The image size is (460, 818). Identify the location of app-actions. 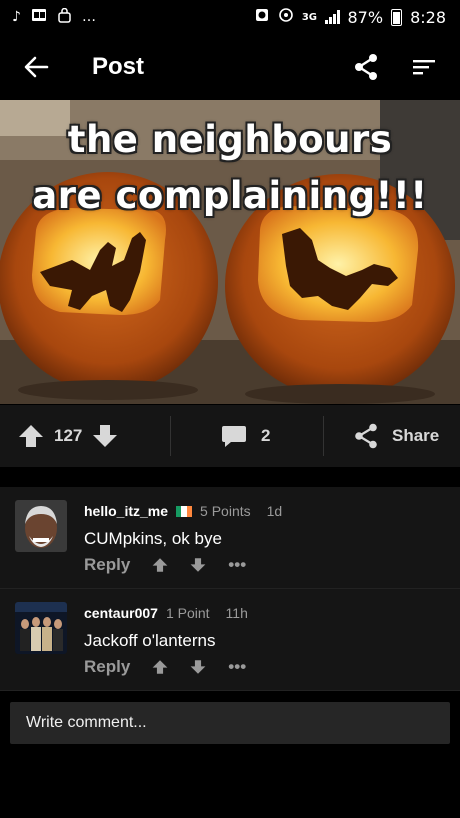
(403, 67).